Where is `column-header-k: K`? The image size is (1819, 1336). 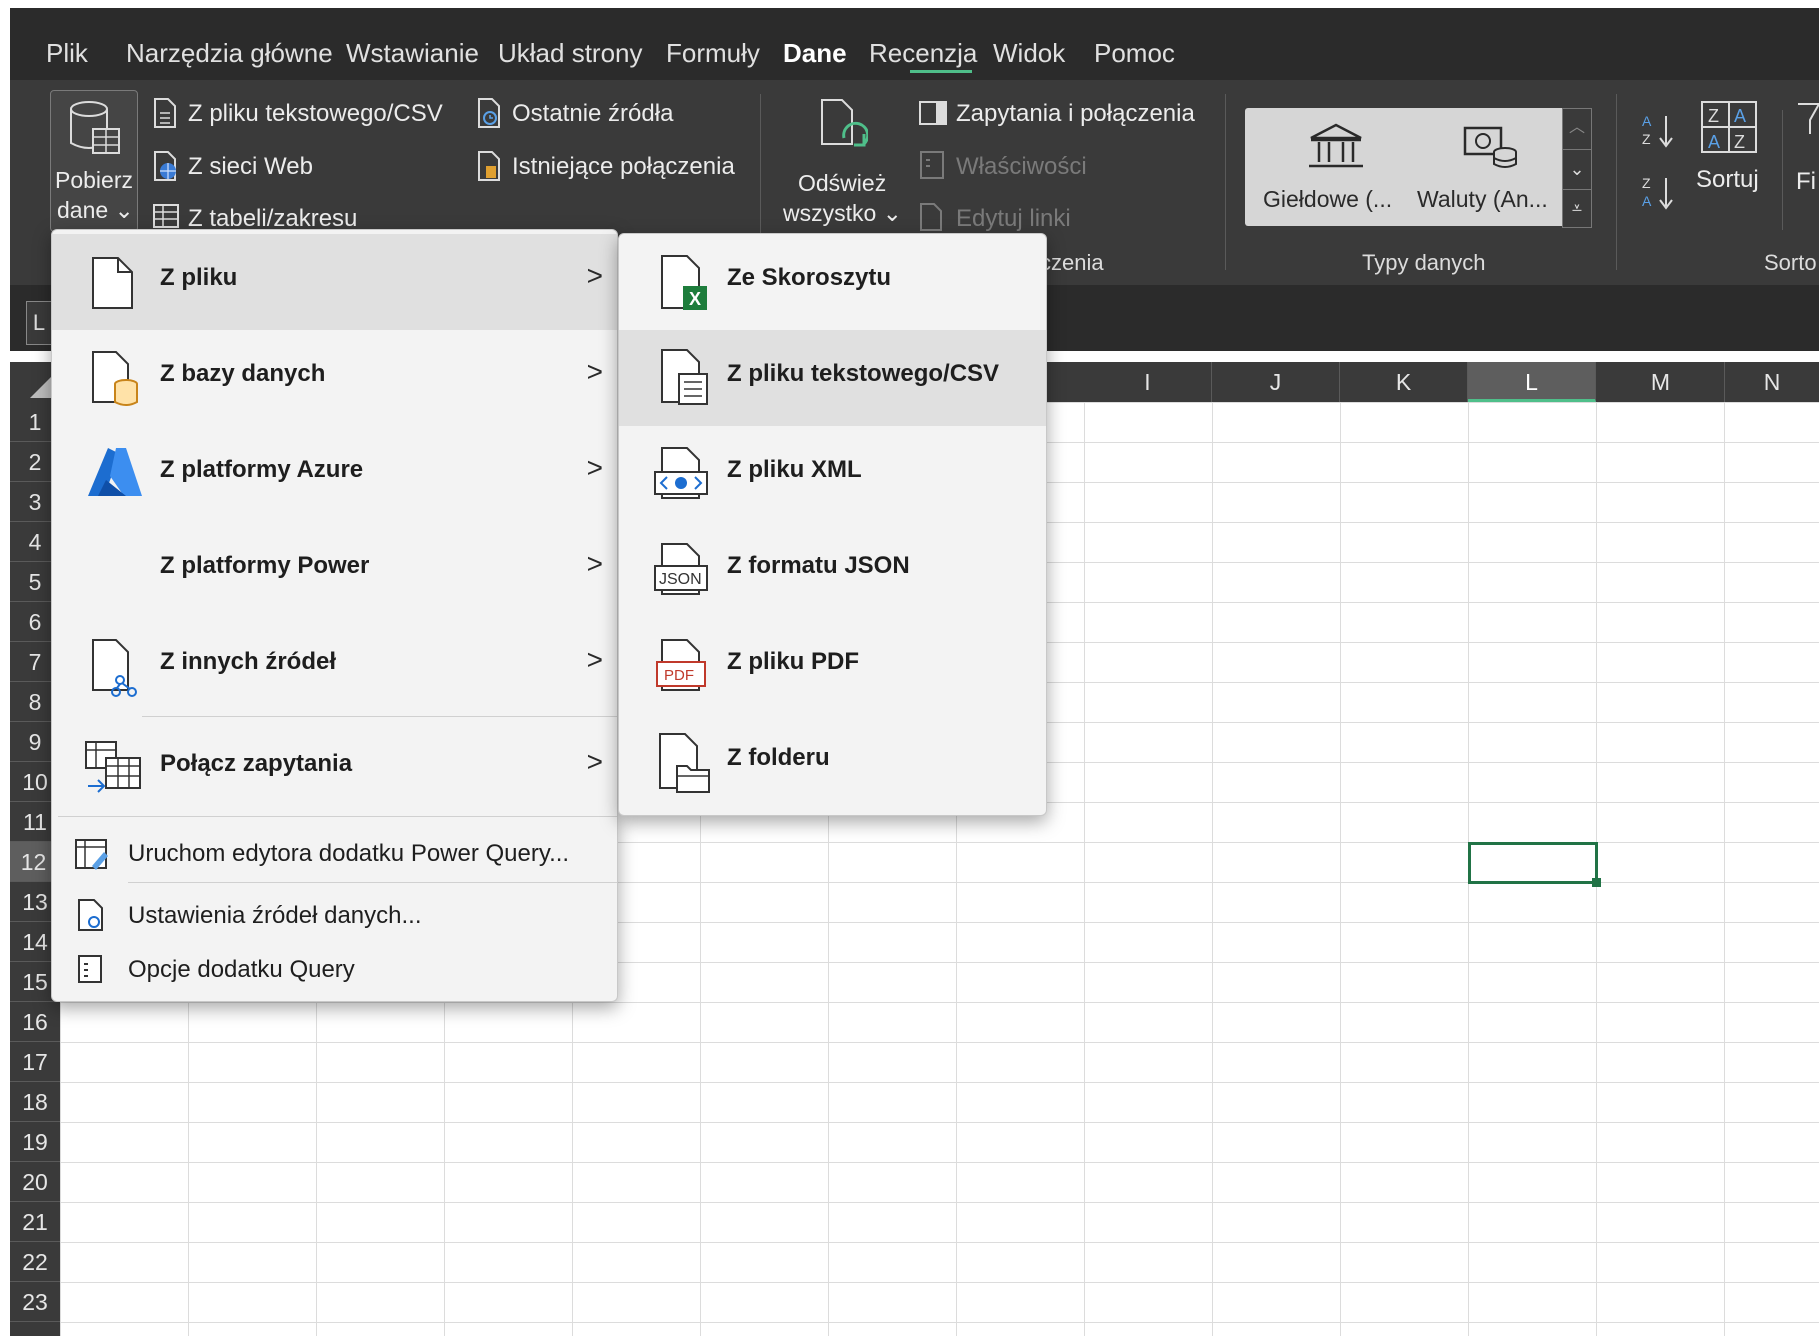 column-header-k: K is located at coordinates (1404, 382).